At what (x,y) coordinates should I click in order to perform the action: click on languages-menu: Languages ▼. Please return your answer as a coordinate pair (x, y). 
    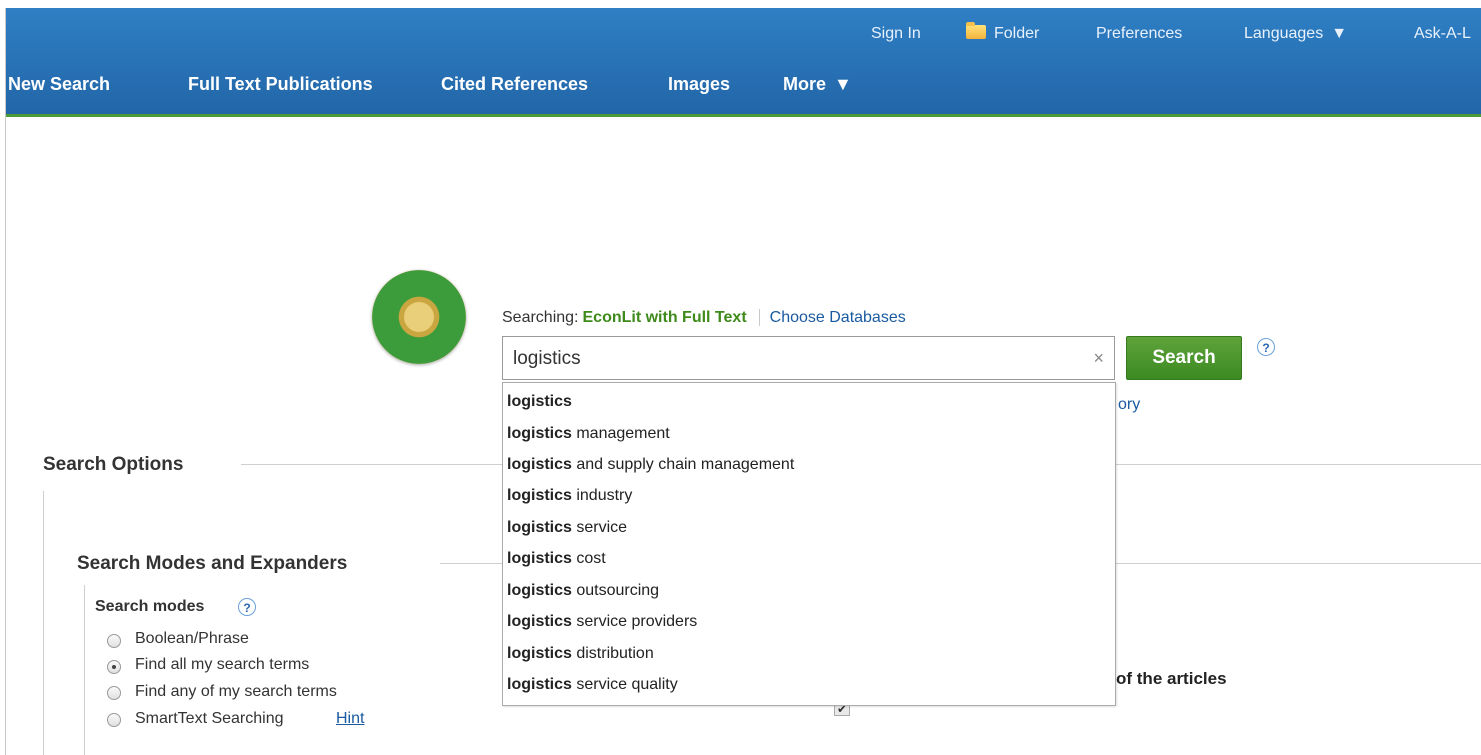
    Looking at the image, I should click on (1295, 34).